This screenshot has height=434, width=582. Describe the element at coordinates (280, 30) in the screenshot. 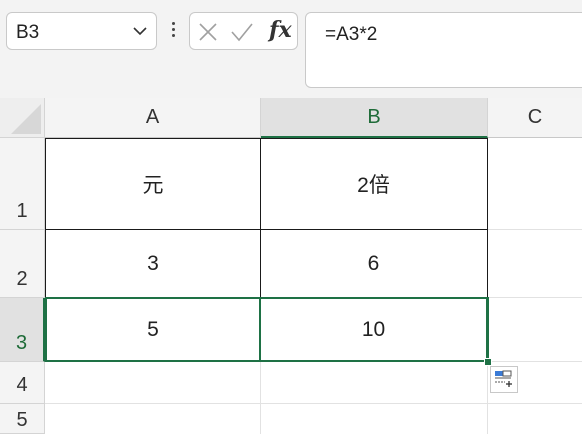

I see `insert-function-button: fx` at that location.